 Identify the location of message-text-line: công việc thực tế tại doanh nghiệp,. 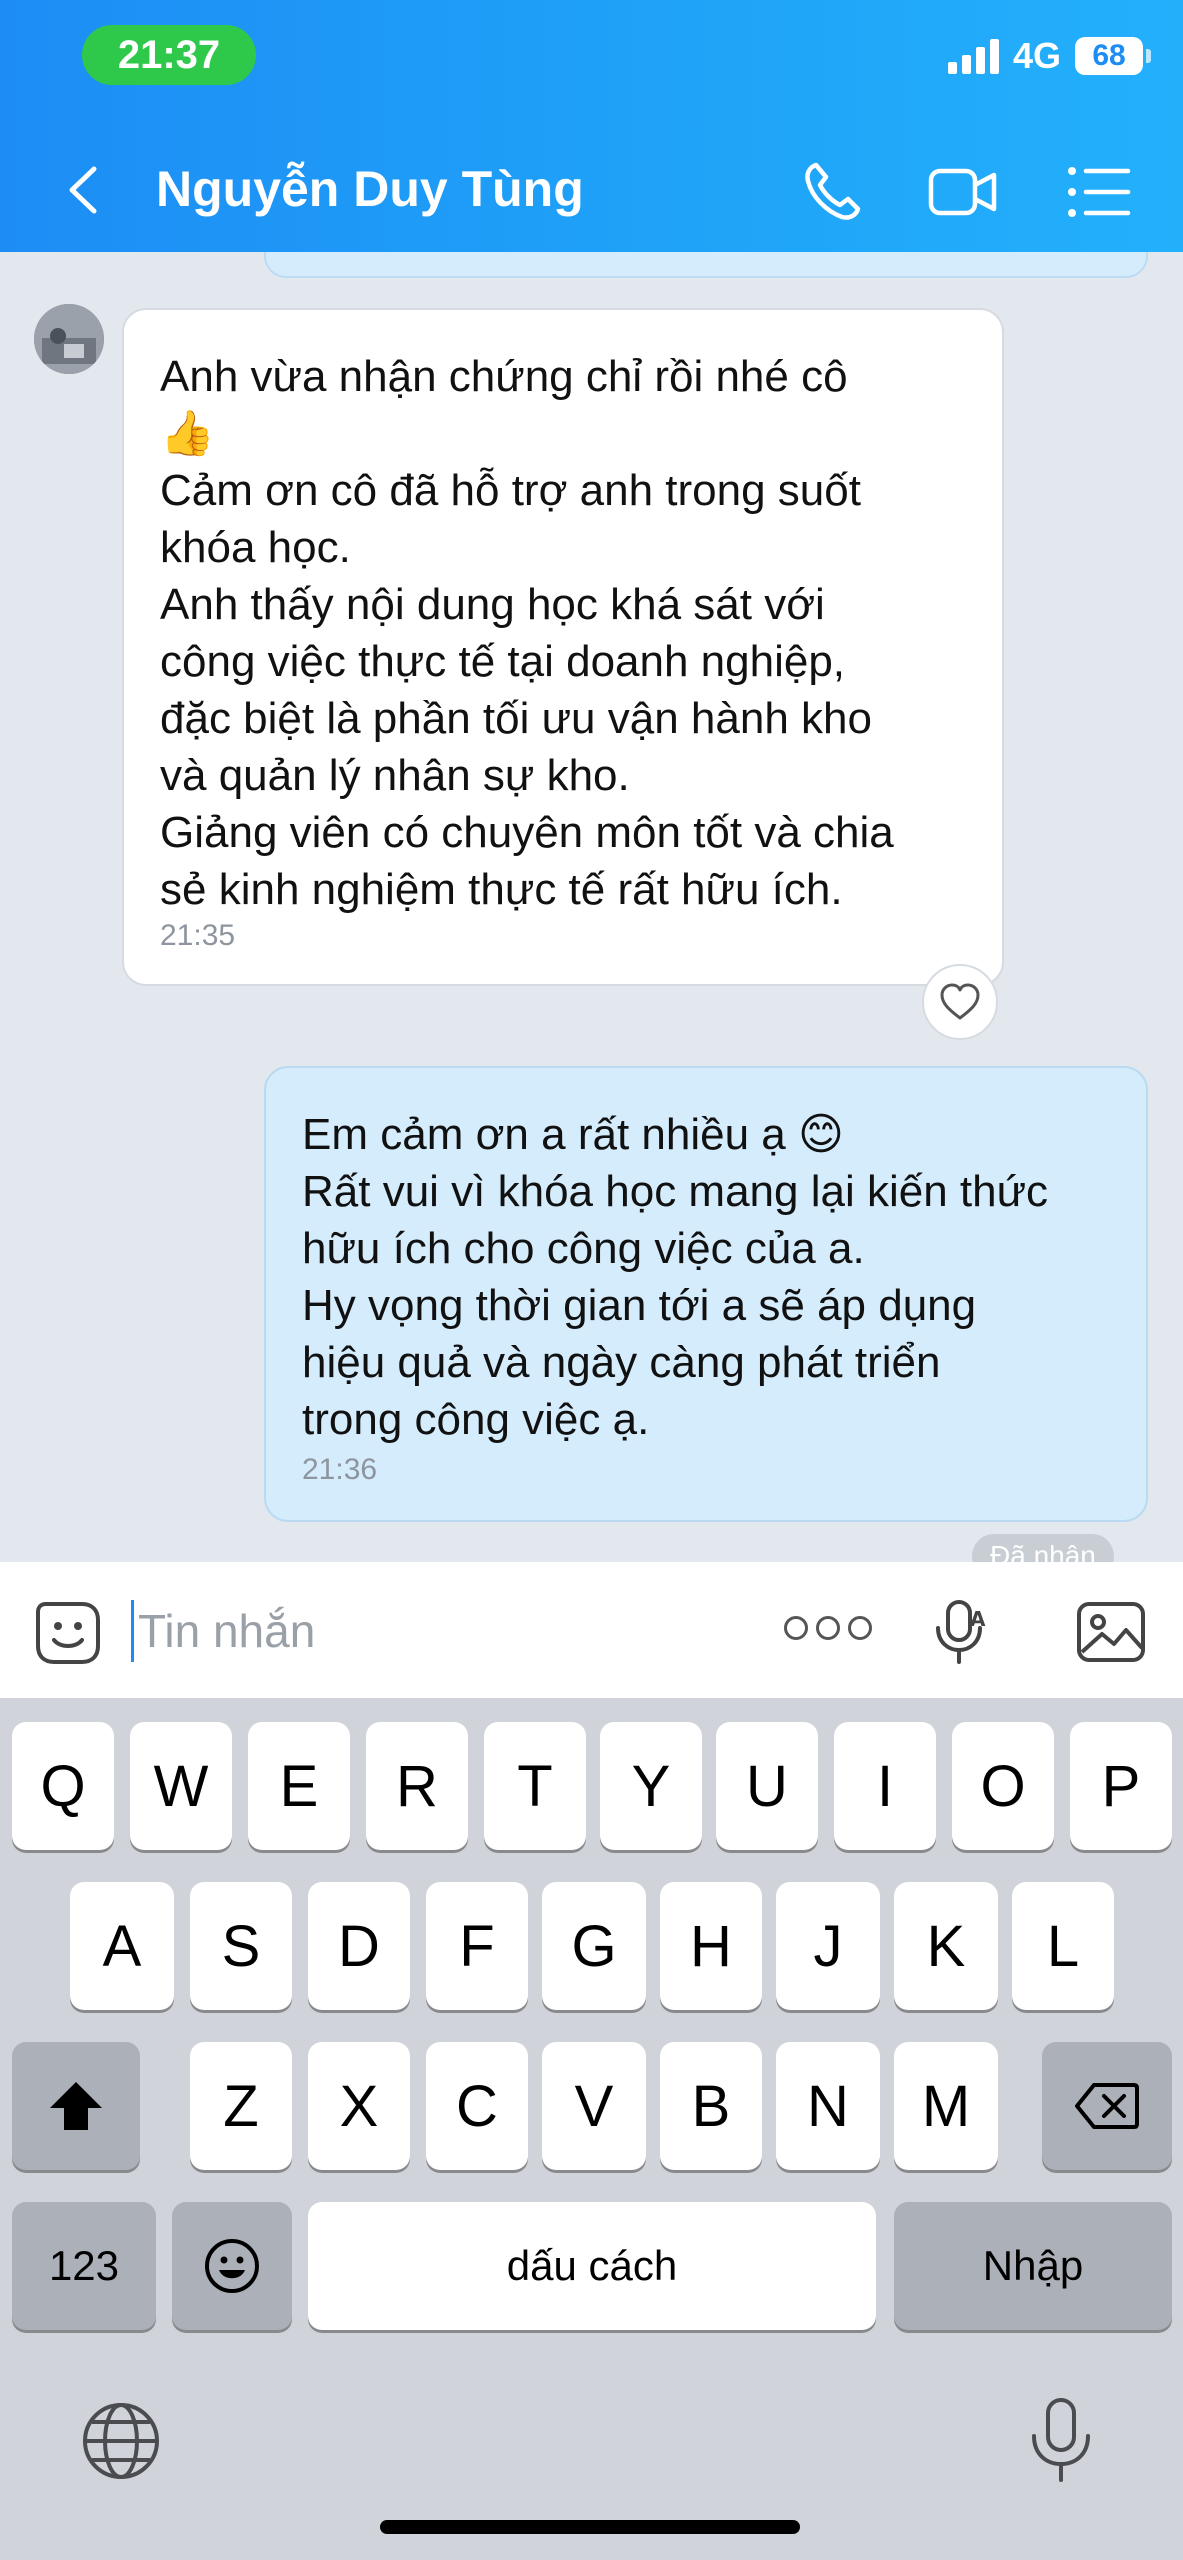
(503, 661).